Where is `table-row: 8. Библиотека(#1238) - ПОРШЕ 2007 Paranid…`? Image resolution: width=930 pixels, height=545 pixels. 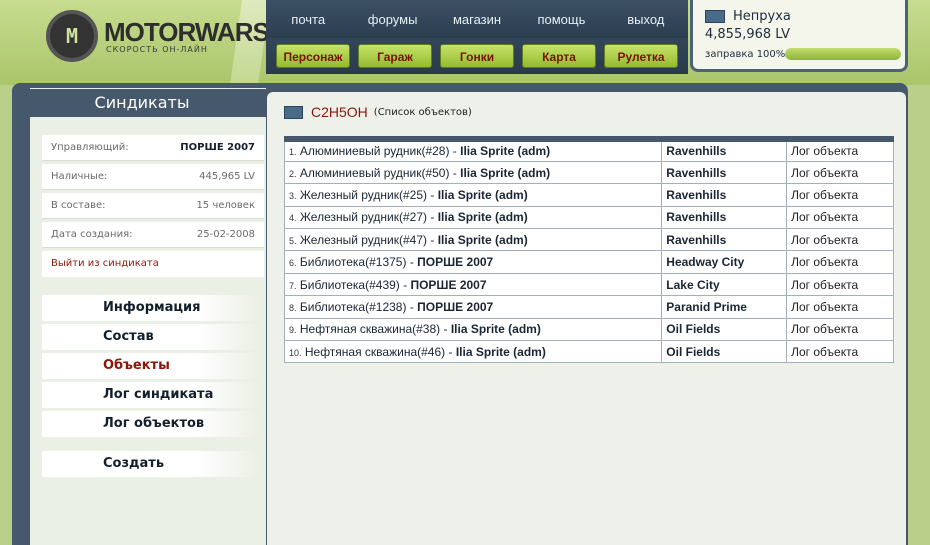
table-row: 8. Библиотека(#1238) - ПОРШЕ 2007 Paranid… is located at coordinates (588, 307).